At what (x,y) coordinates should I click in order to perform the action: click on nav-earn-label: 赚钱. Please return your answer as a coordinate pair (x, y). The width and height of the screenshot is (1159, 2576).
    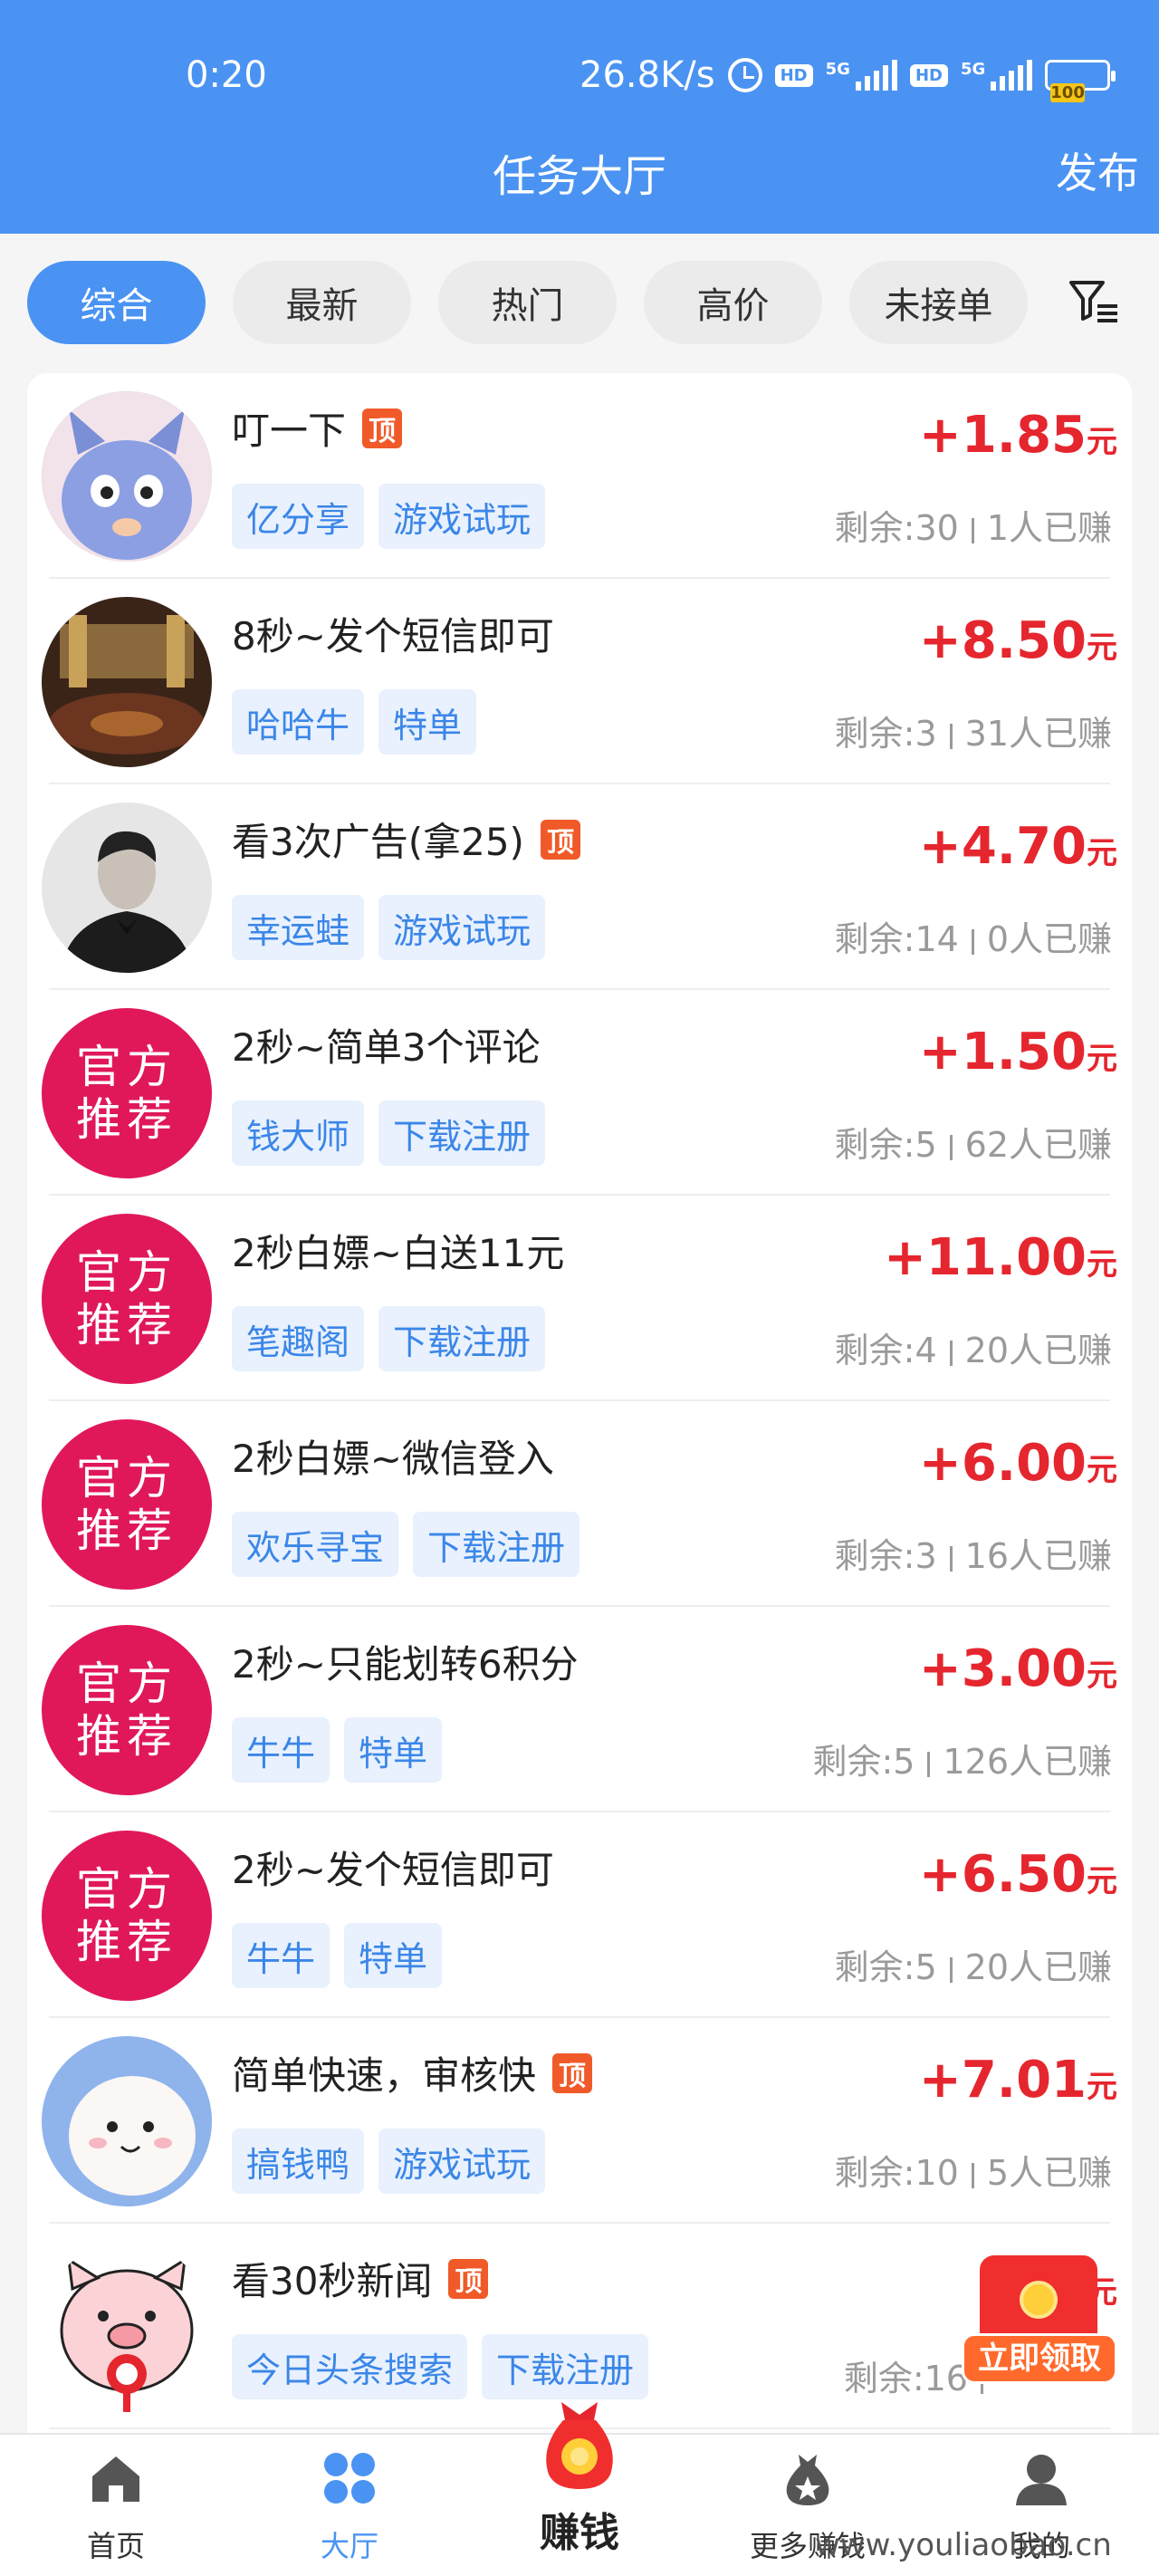
    Looking at the image, I should click on (579, 2533).